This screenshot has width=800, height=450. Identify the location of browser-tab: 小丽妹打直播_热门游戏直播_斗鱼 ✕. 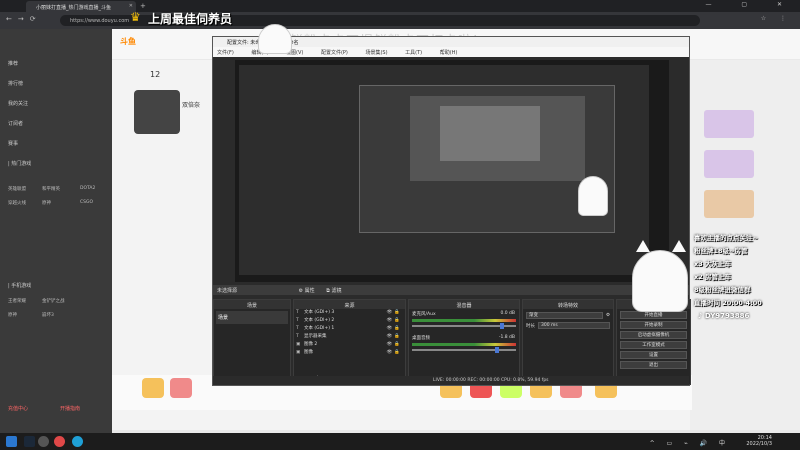
(81, 6).